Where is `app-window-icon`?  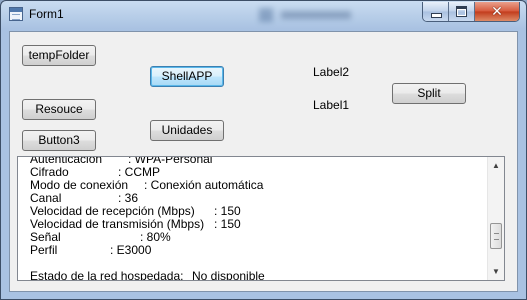
app-window-icon is located at coordinates (16, 14).